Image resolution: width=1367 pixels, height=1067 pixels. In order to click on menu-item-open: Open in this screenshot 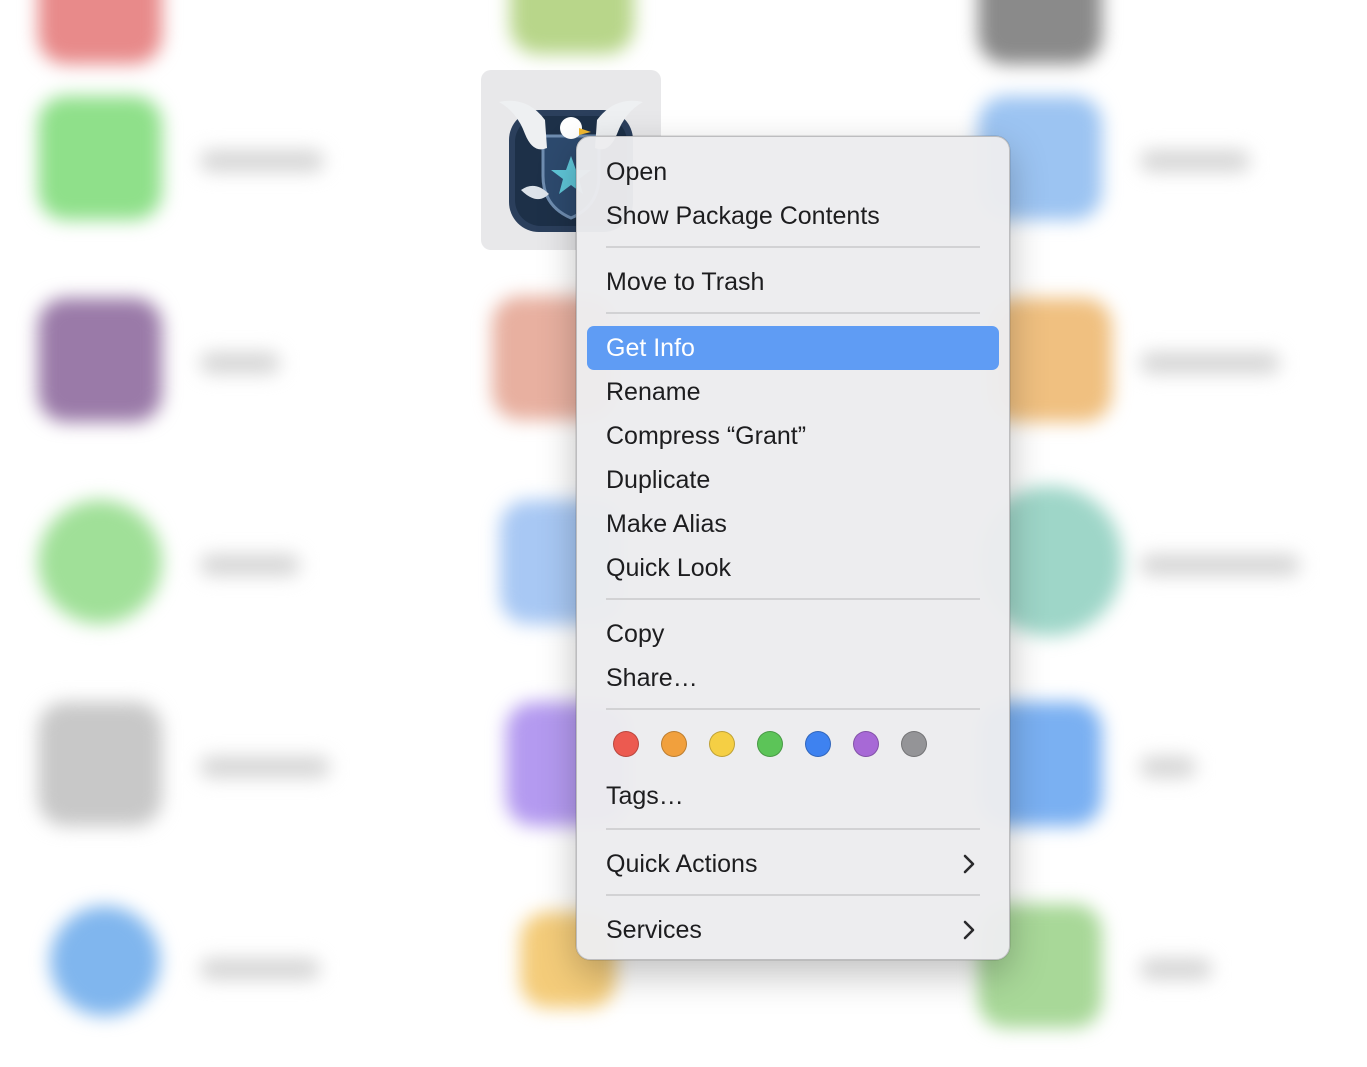, I will do `click(793, 172)`.